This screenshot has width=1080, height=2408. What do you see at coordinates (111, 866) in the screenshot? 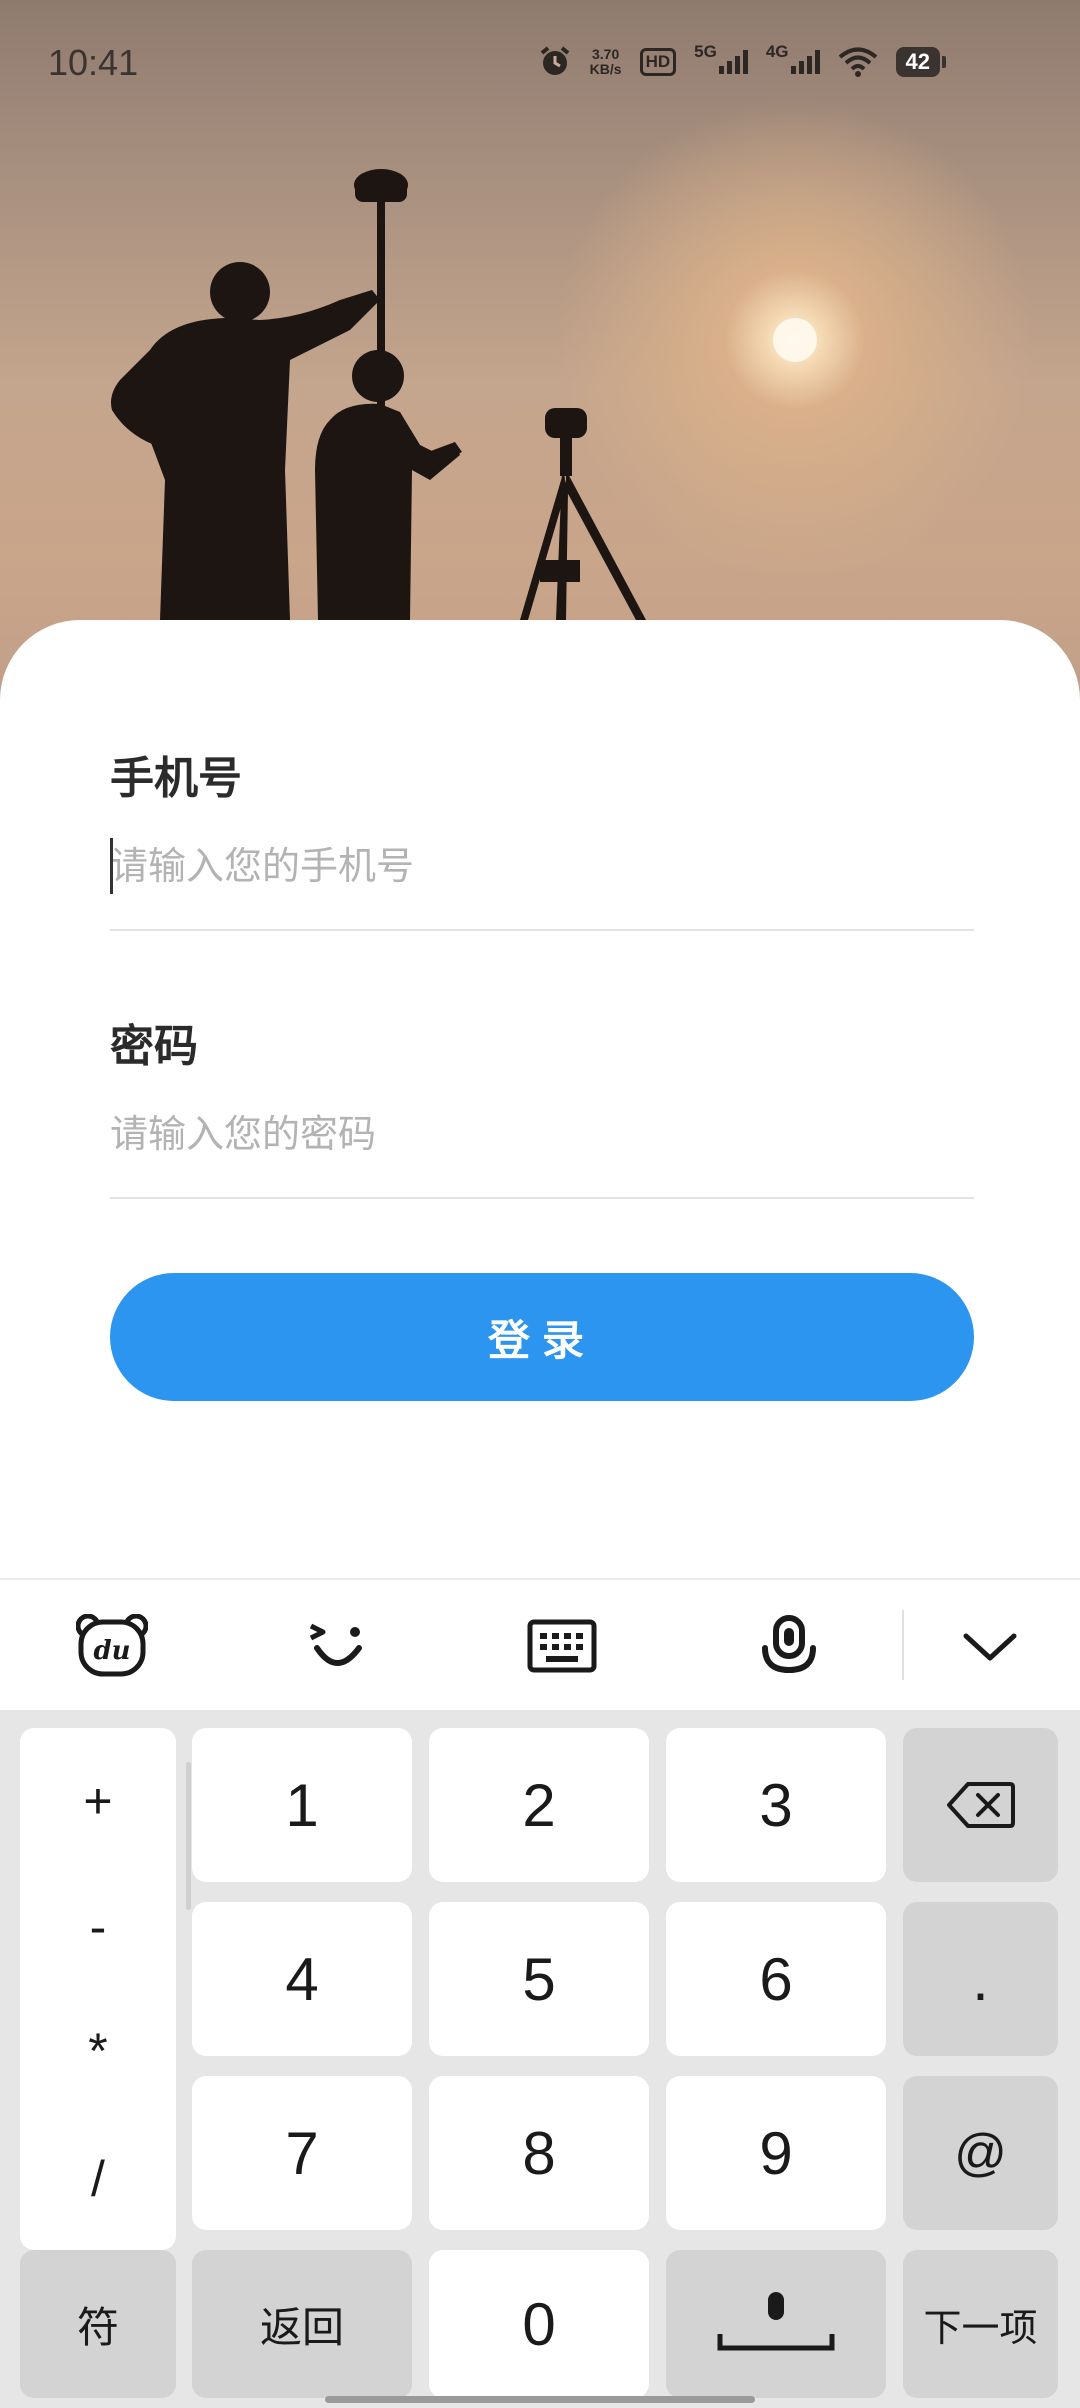
I see `text-caret` at bounding box center [111, 866].